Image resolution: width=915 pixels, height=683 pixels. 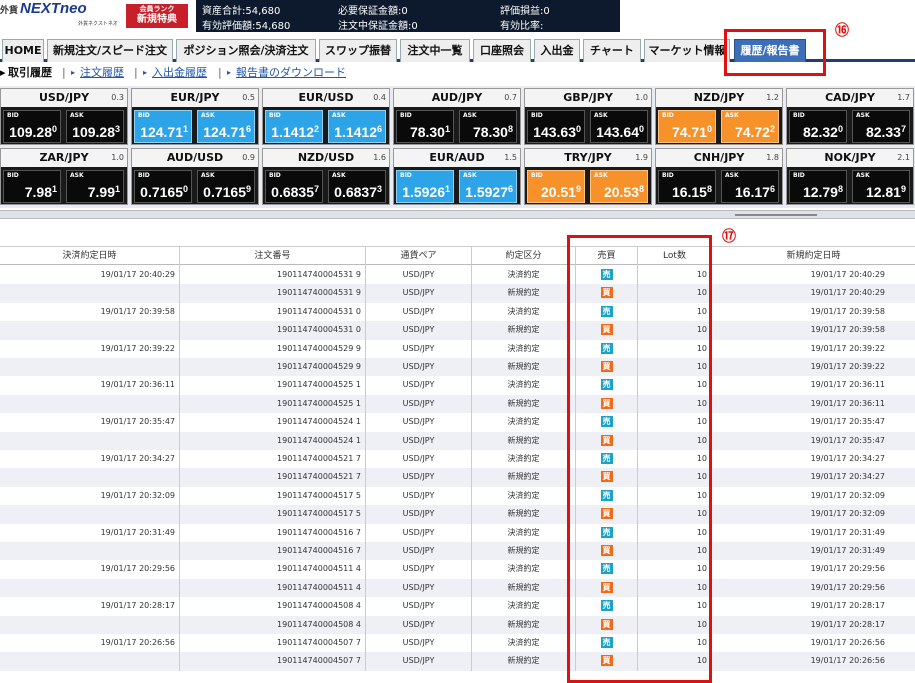 I want to click on col-open-time: 新規約定日時, so click(x=813, y=256).